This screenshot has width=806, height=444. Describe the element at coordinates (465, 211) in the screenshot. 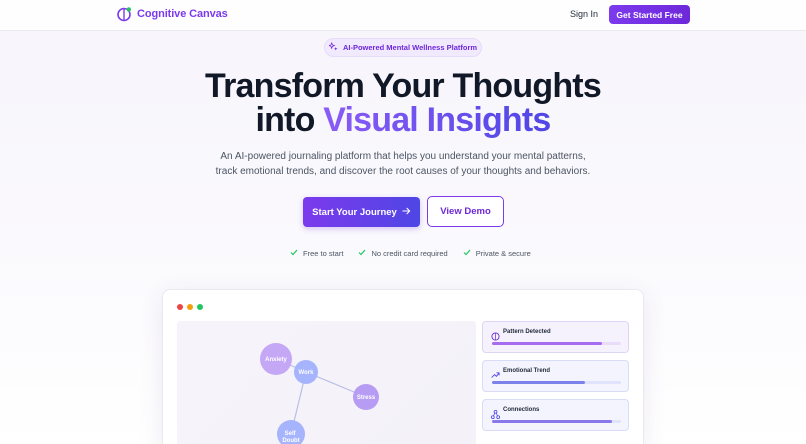

I see `view-demo-button: View Demo` at that location.